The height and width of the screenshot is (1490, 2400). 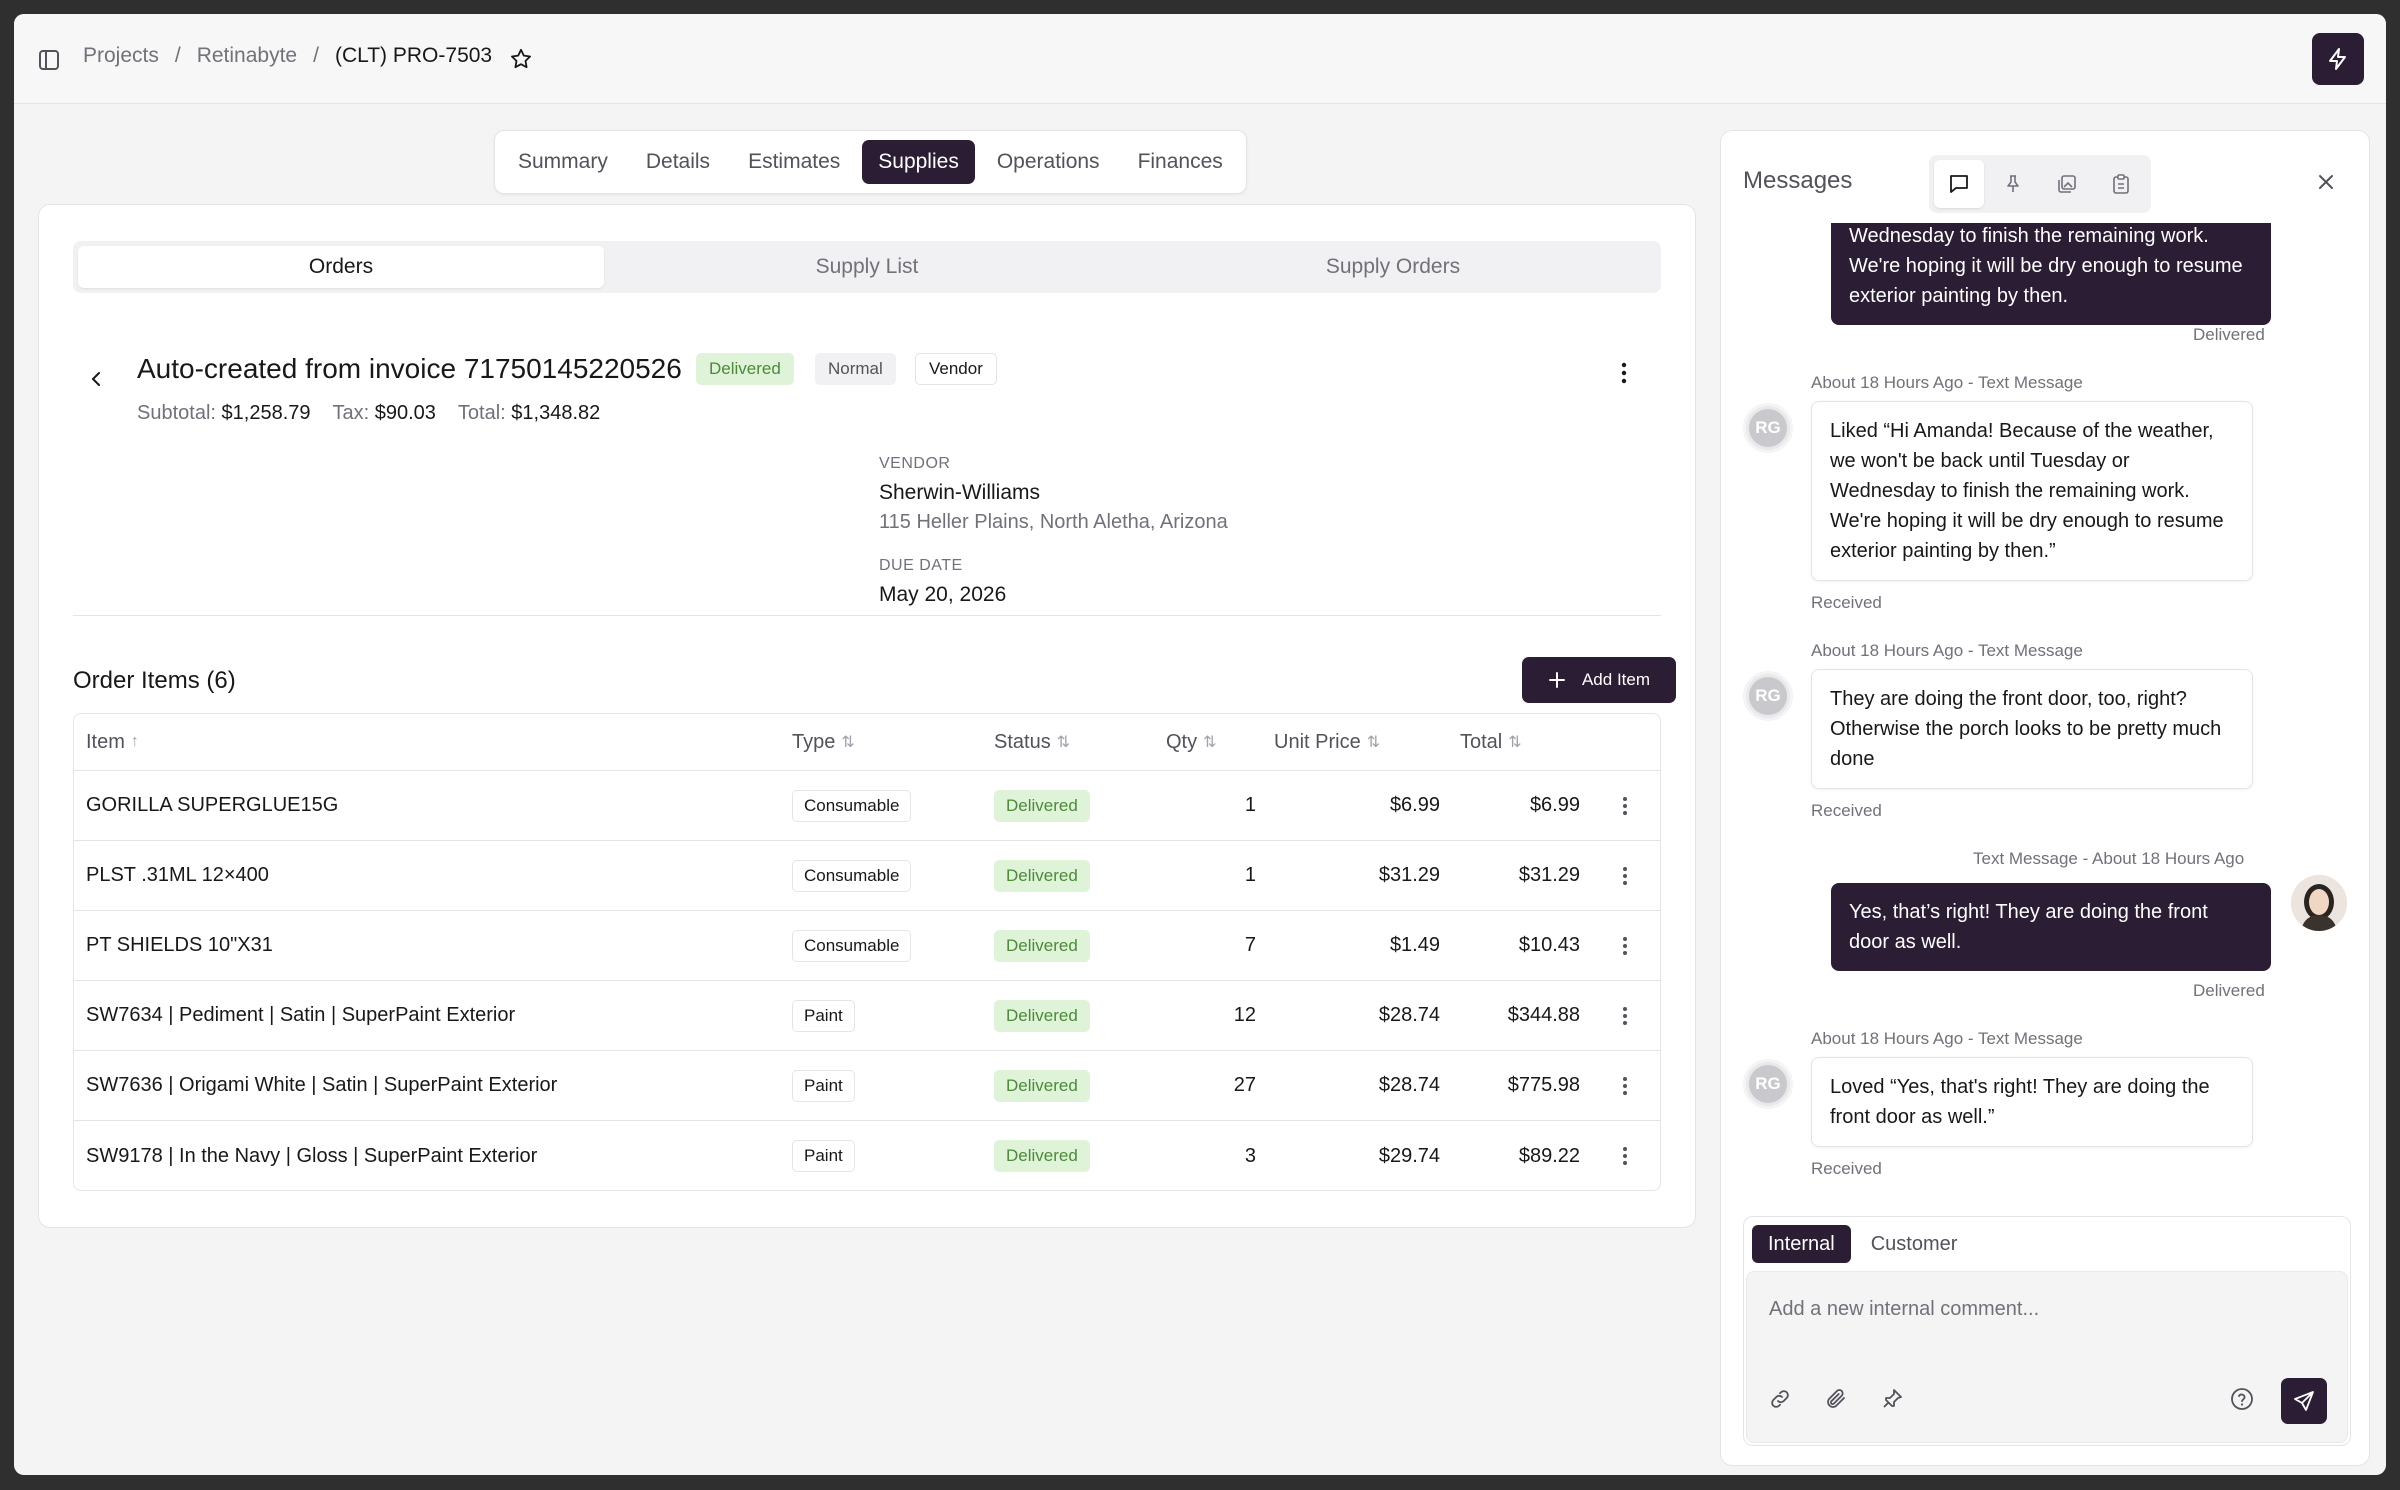 What do you see at coordinates (341, 267) in the screenshot?
I see `segment-orders: Orders` at bounding box center [341, 267].